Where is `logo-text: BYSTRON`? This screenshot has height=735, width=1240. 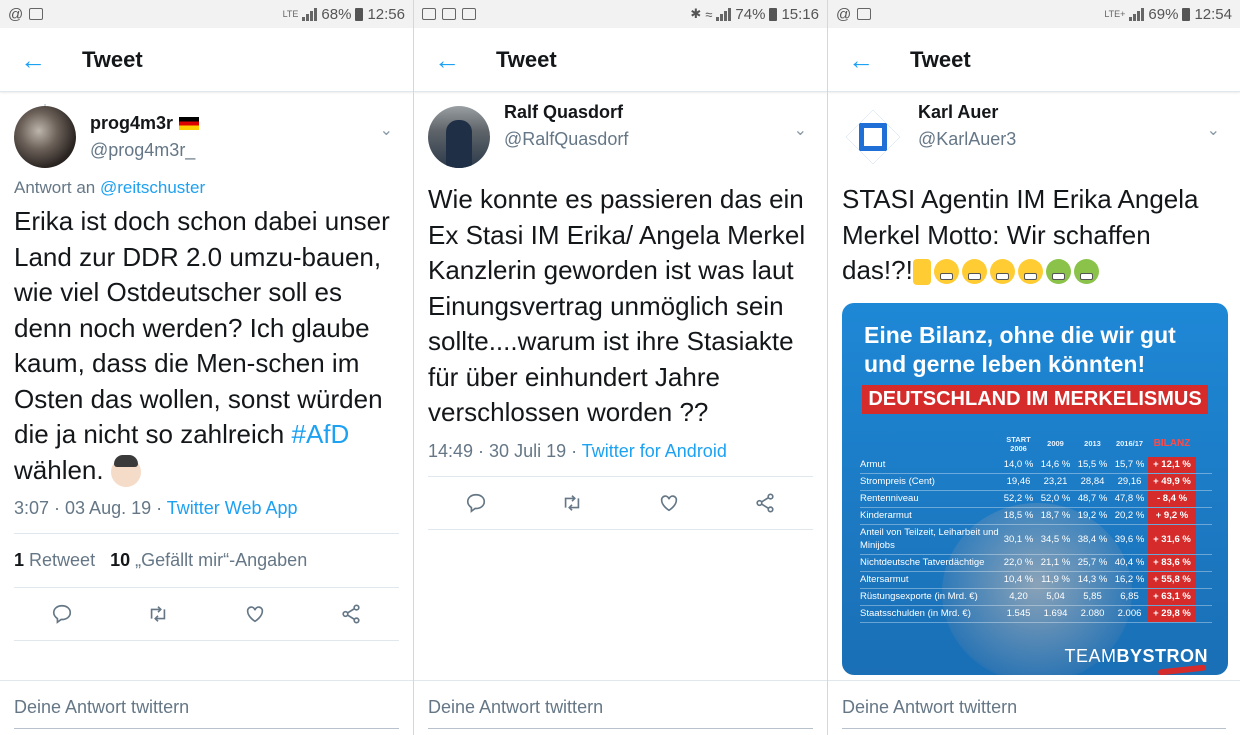
logo-text: BYSTRON is located at coordinates (1162, 655).